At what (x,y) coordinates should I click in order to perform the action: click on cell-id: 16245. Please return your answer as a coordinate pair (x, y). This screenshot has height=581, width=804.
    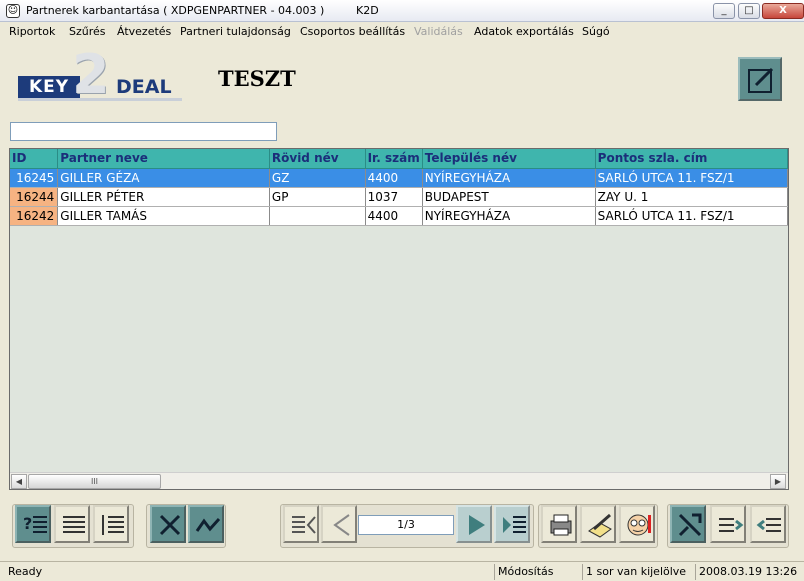
    Looking at the image, I should click on (34, 178).